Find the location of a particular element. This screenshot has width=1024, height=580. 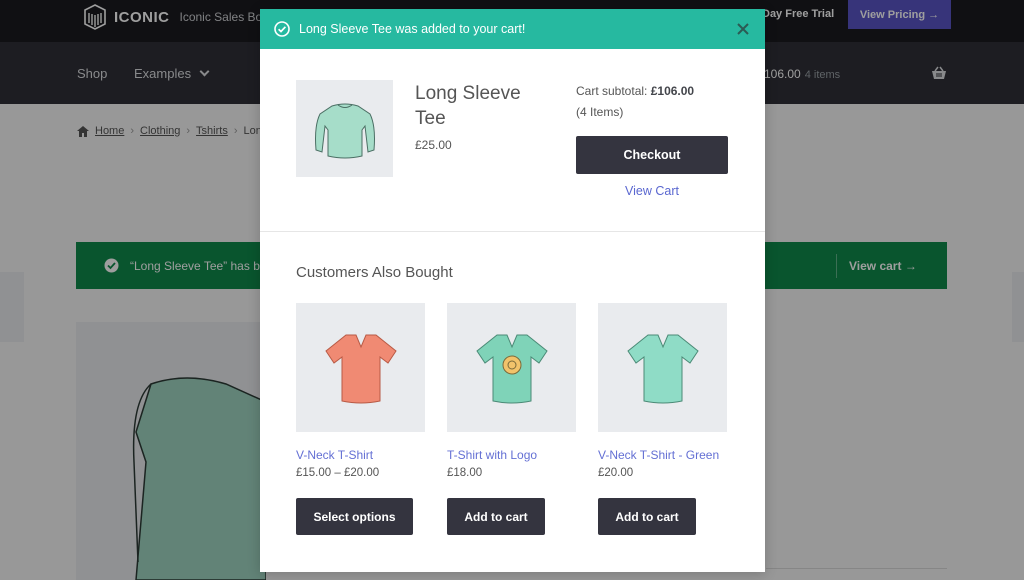

long-sleeve-tee-icon is located at coordinates (344, 130).